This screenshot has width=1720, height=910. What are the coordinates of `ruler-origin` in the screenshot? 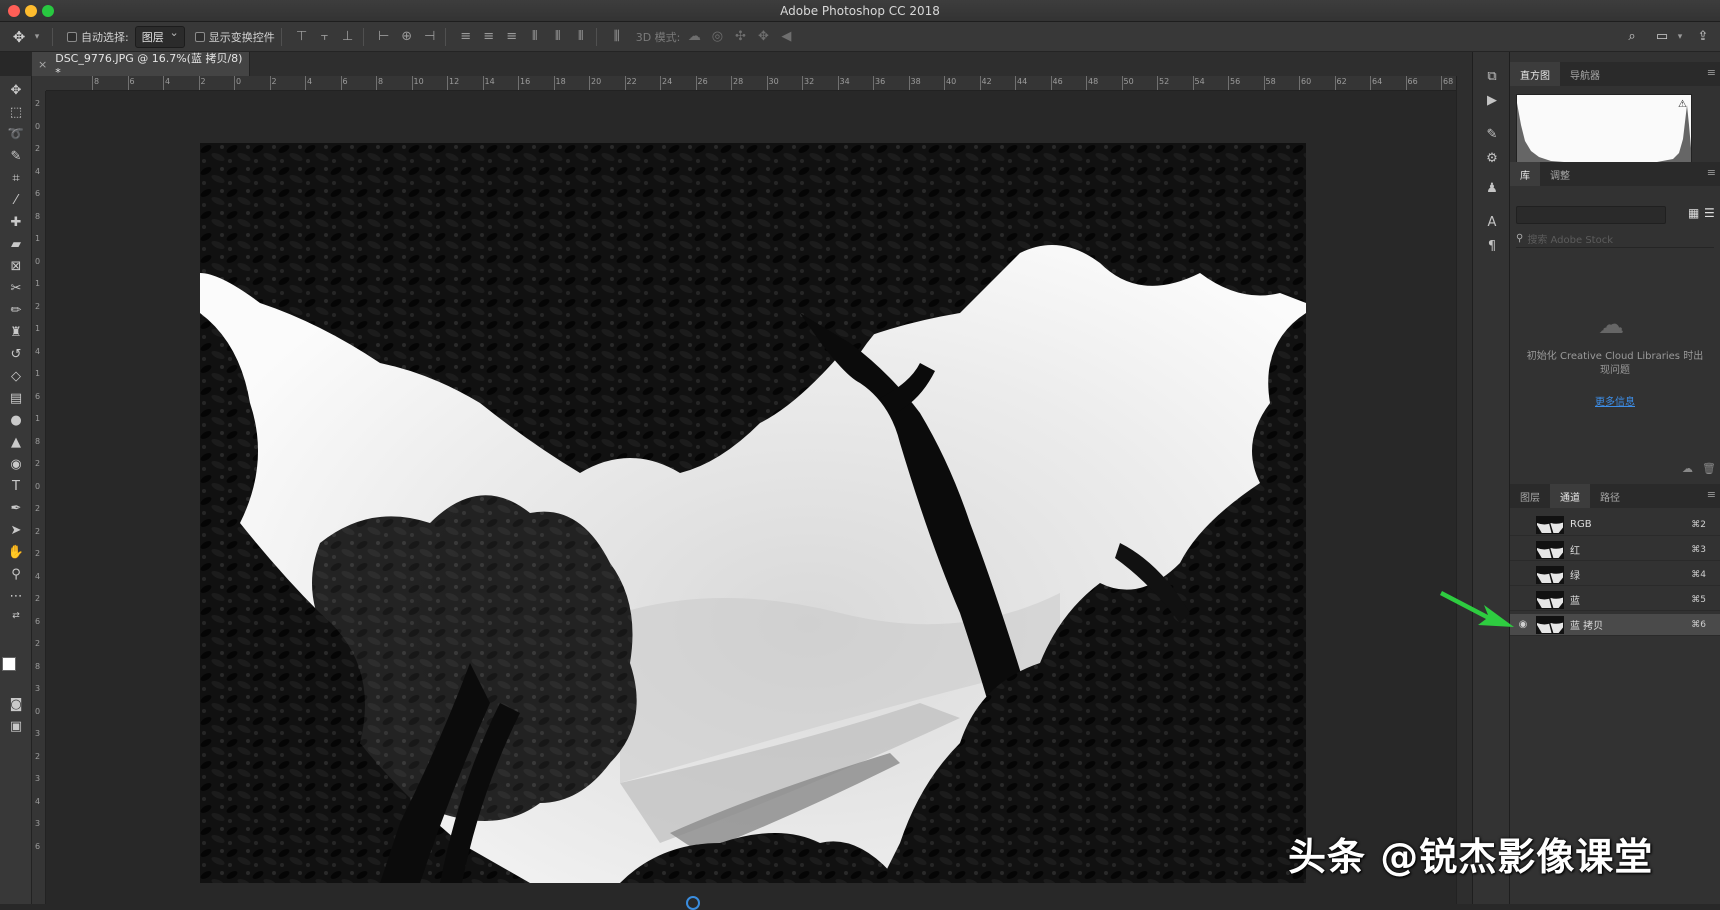 It's located at (39, 83).